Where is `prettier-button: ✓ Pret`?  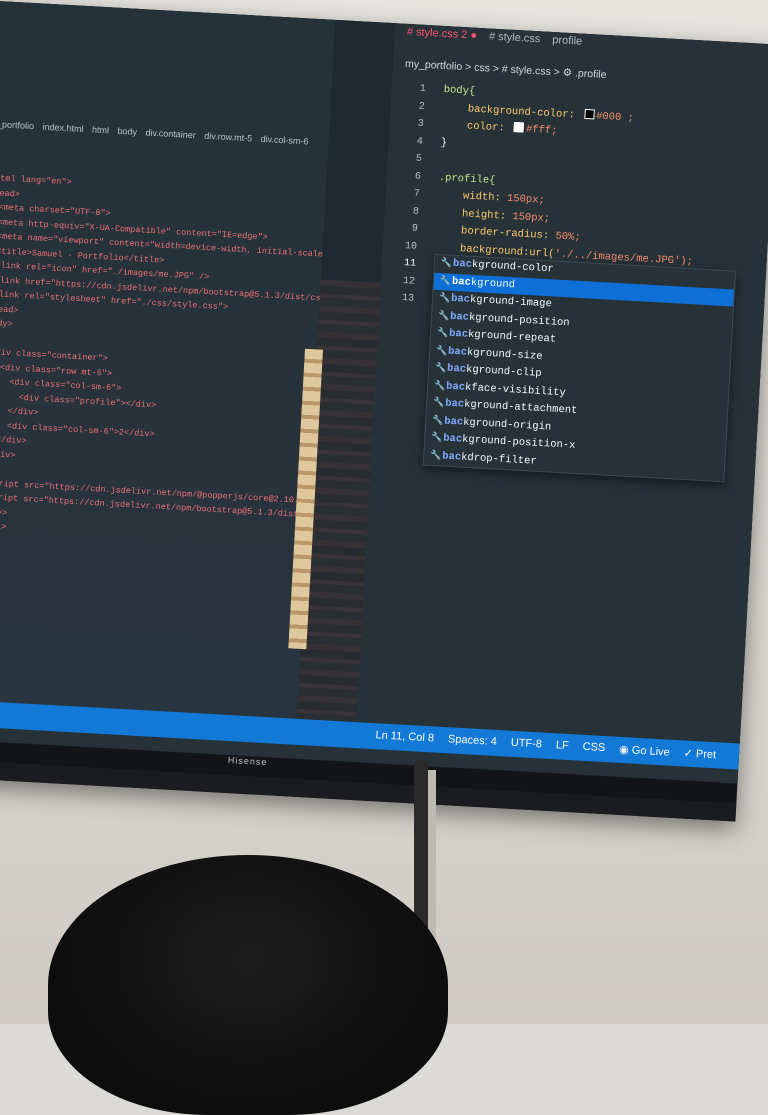
prettier-button: ✓ Pret is located at coordinates (699, 753).